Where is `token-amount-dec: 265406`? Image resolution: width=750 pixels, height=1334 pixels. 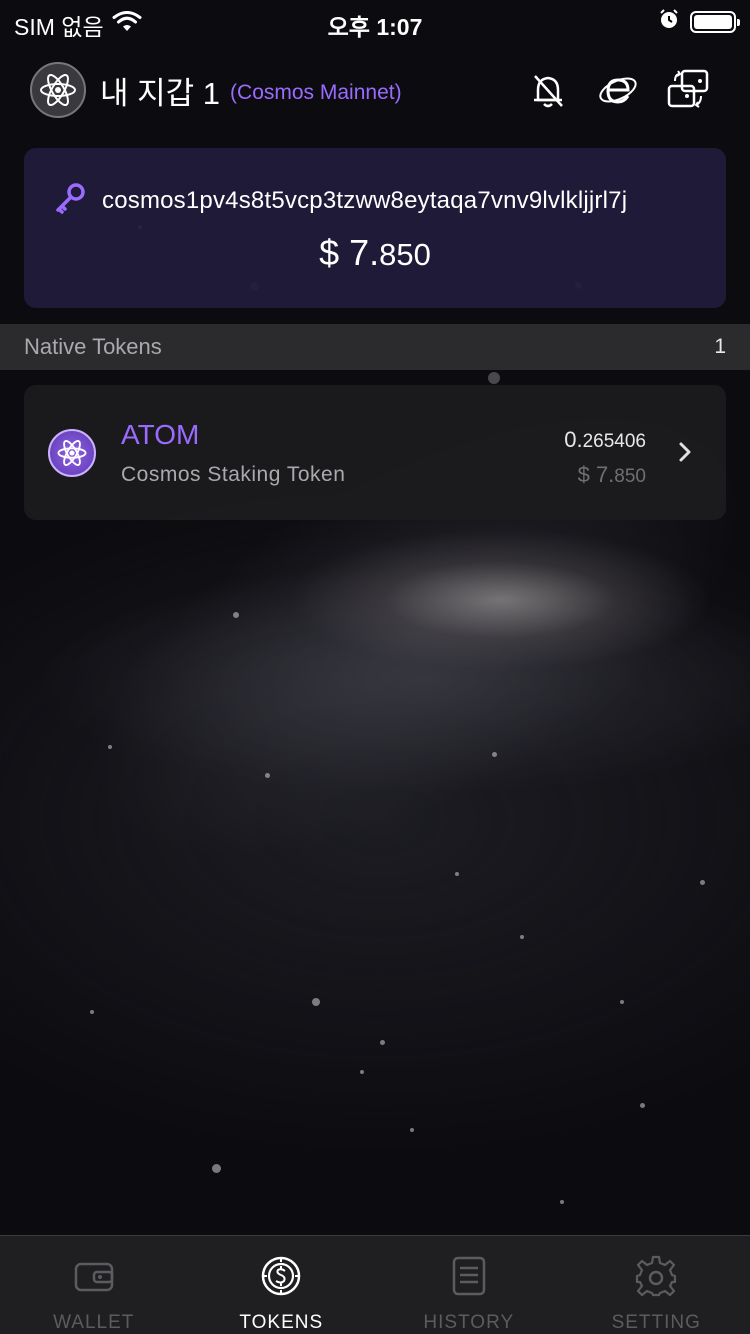 token-amount-dec: 265406 is located at coordinates (614, 441).